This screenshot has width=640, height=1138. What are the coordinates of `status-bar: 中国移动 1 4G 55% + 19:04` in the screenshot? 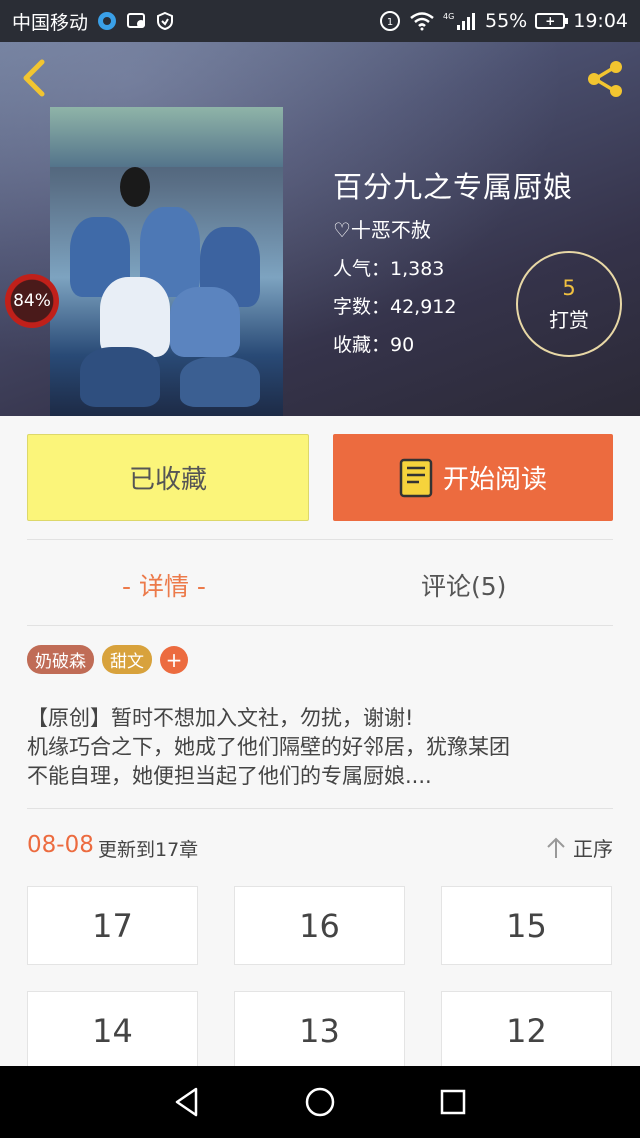 It's located at (320, 21).